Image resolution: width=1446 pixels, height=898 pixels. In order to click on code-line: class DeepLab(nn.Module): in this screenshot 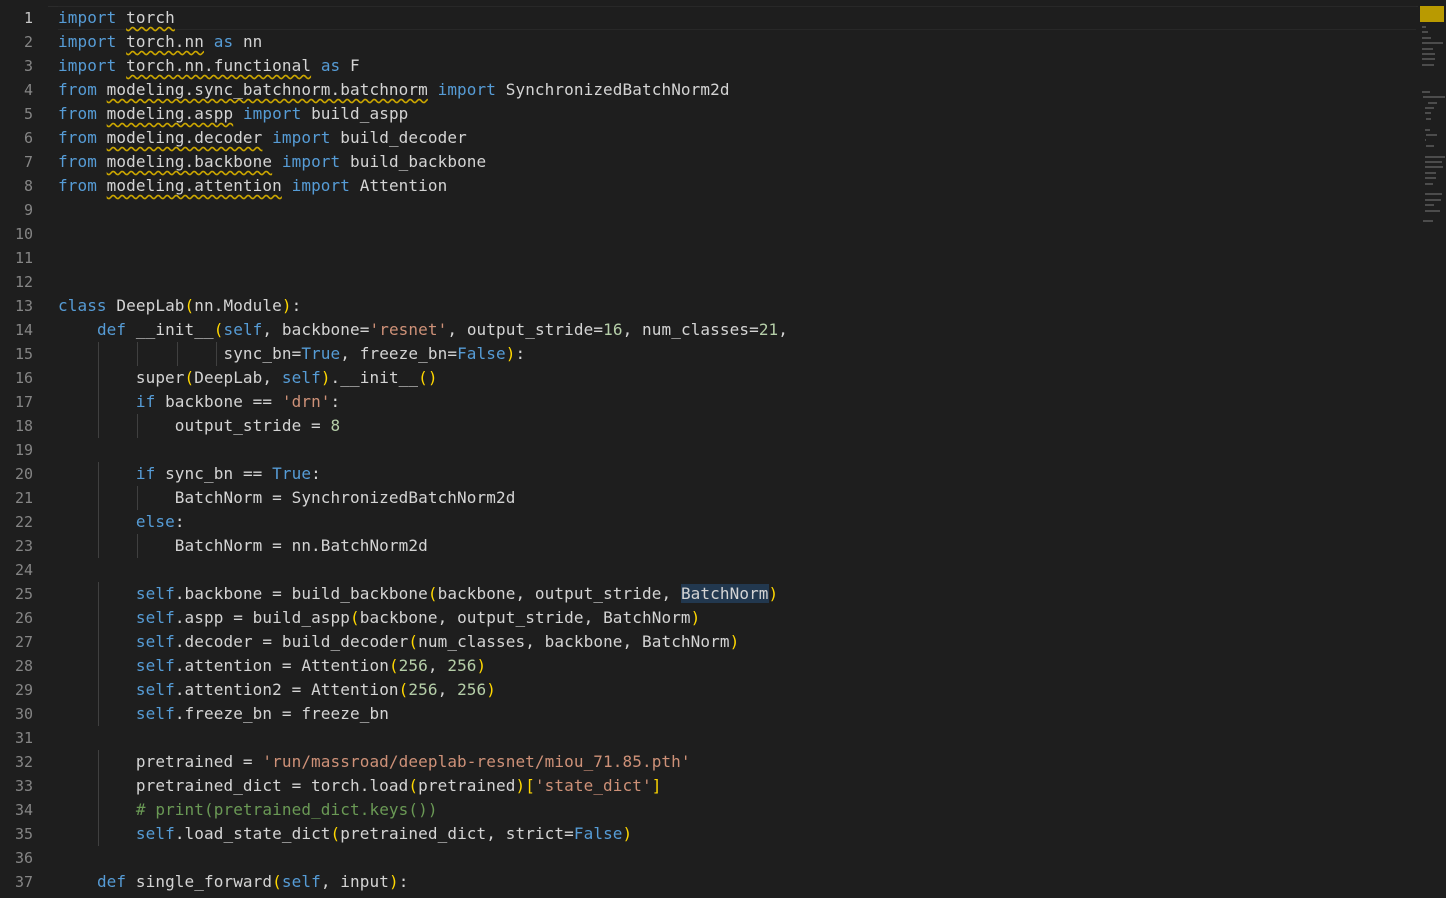, I will do `click(737, 306)`.